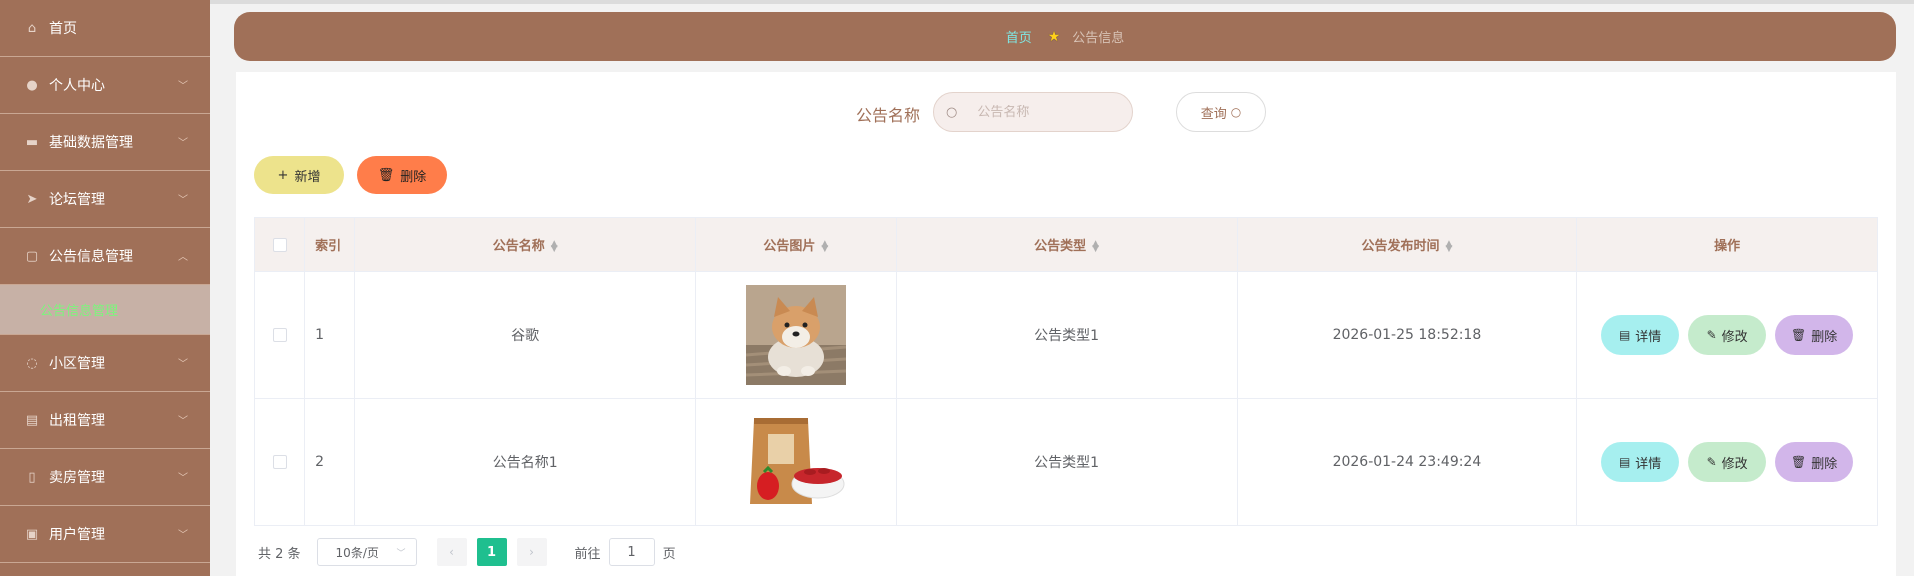  Describe the element at coordinates (587, 554) in the screenshot. I see `goto-label: 前往` at that location.